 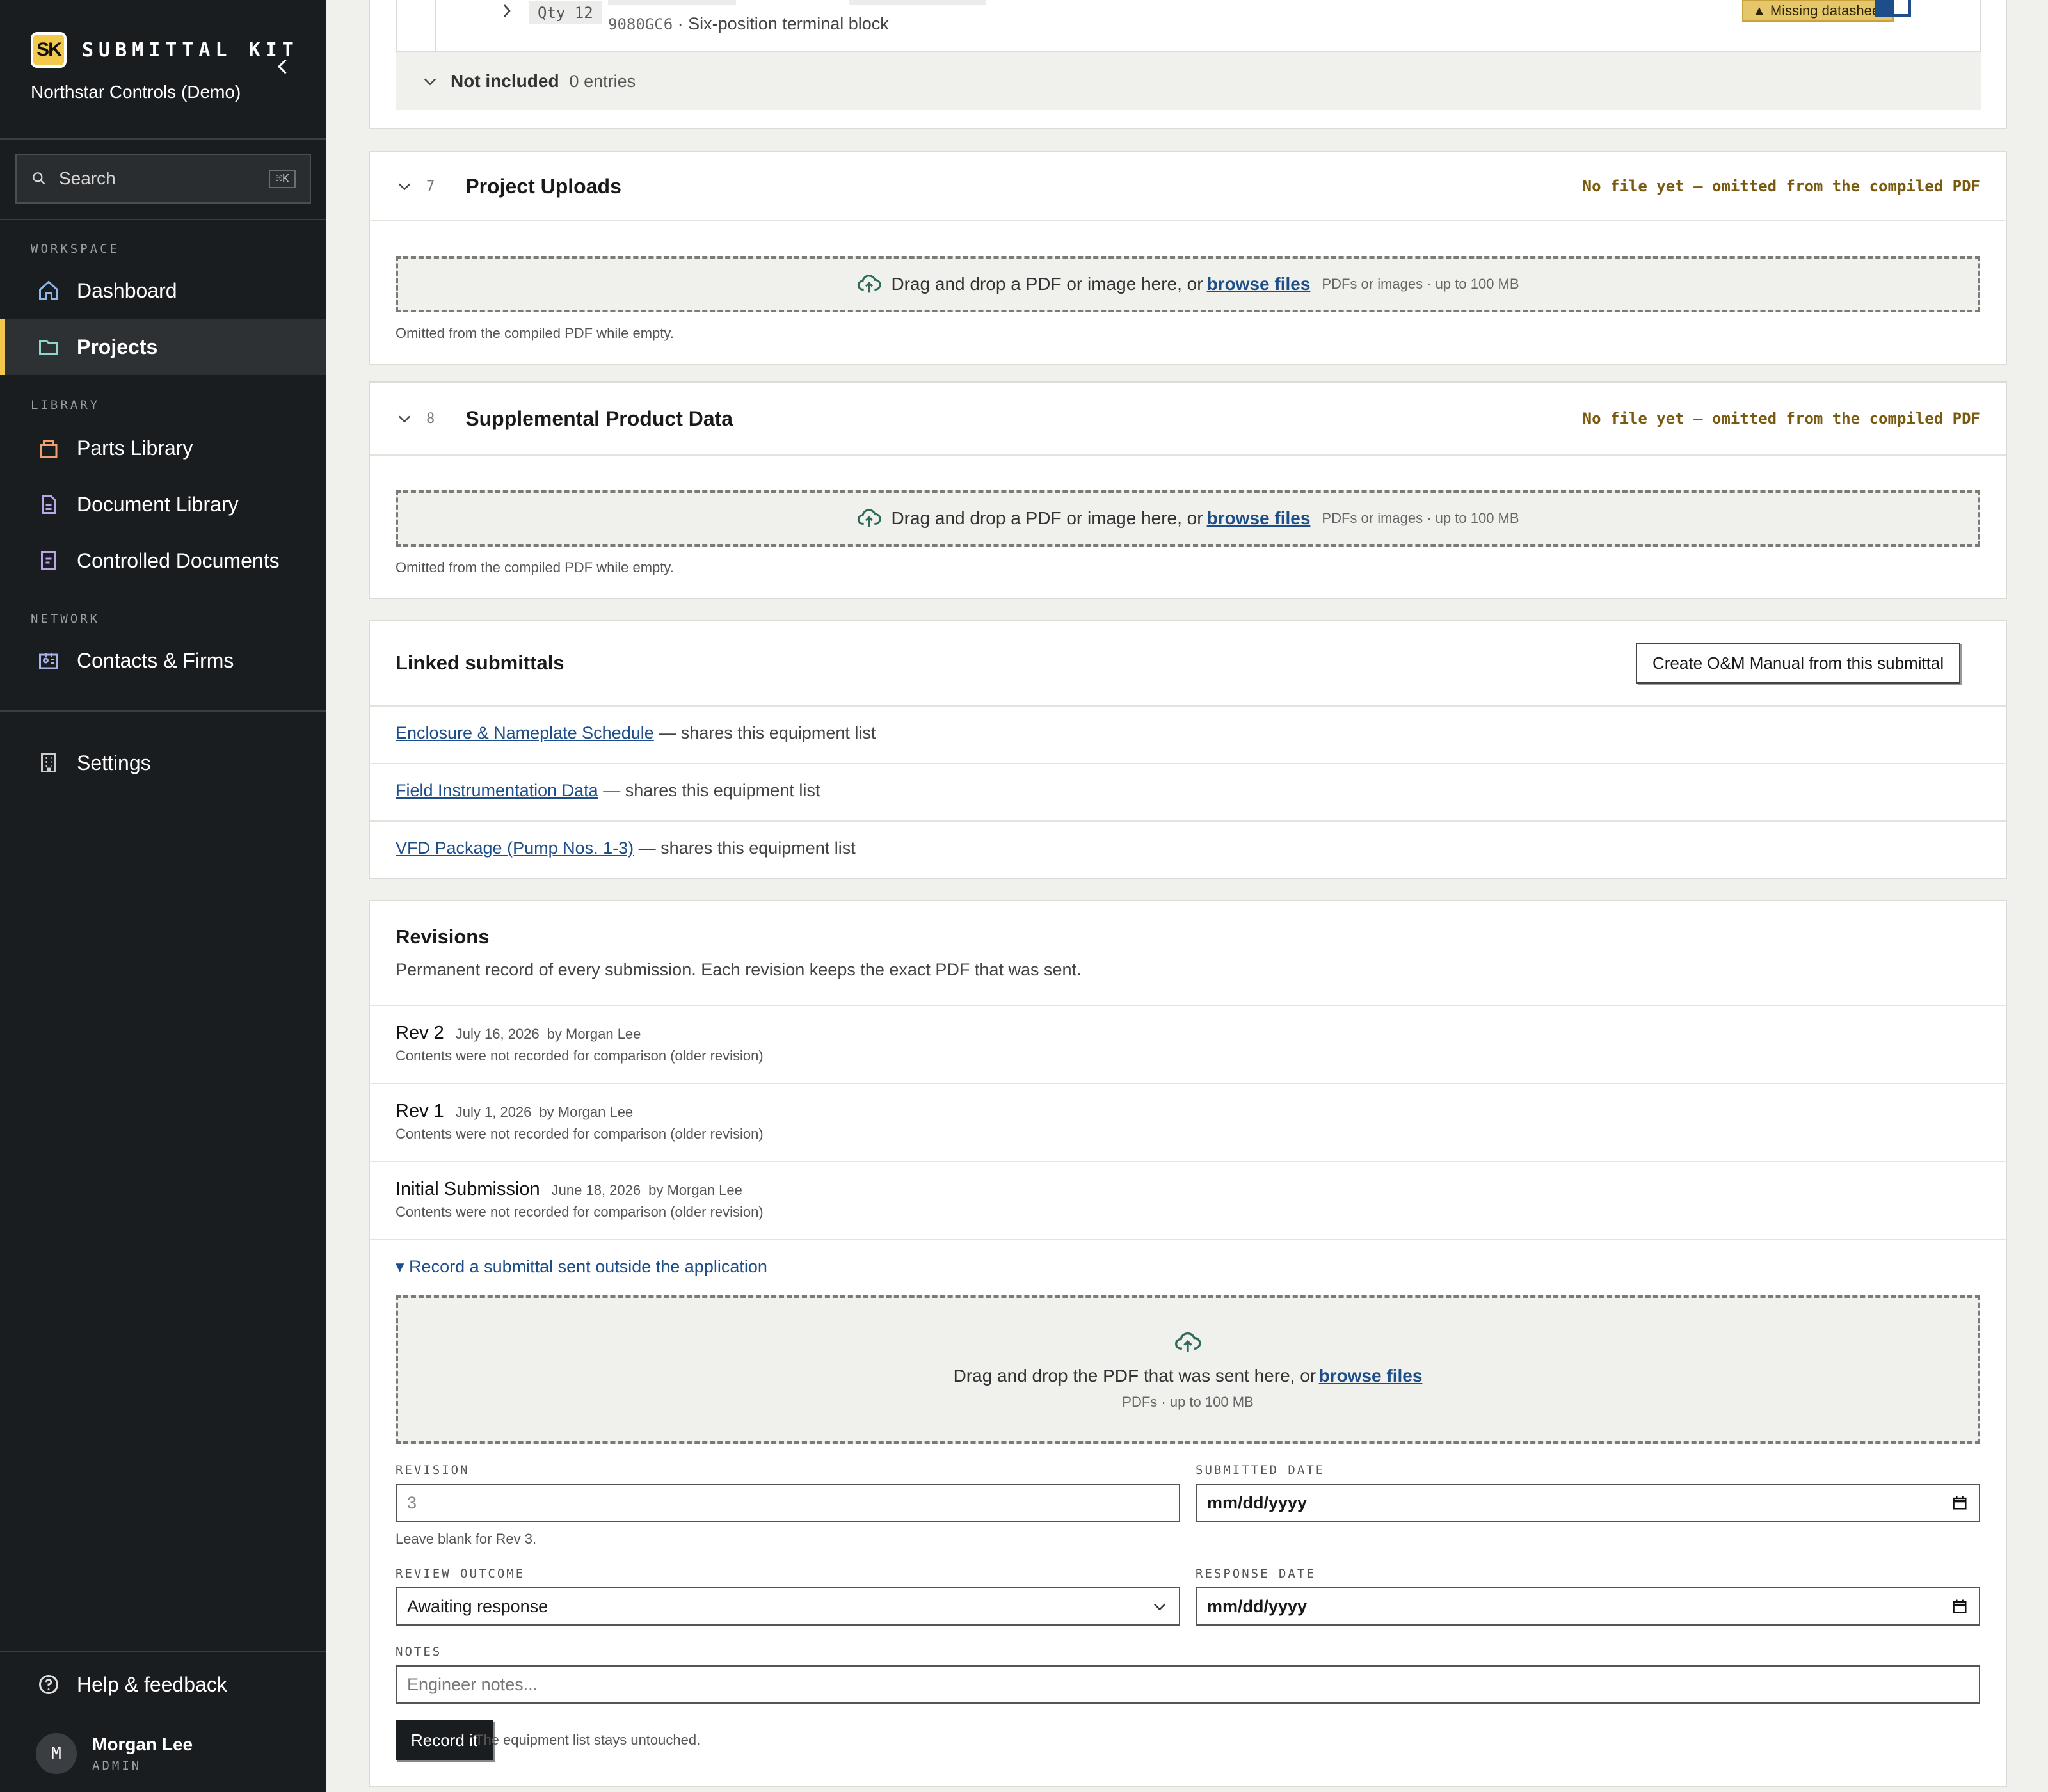 What do you see at coordinates (1188, 81) in the screenshot?
I see `not-included-group: Not included 0 entries` at bounding box center [1188, 81].